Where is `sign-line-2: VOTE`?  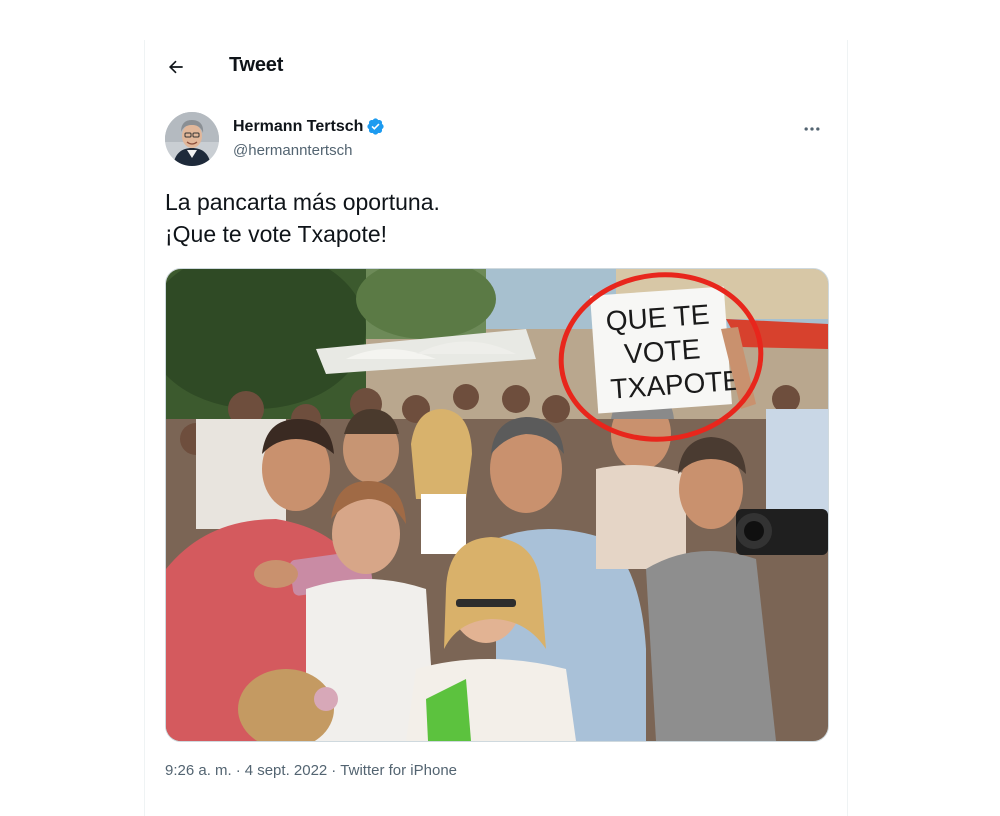 sign-line-2: VOTE is located at coordinates (662, 351).